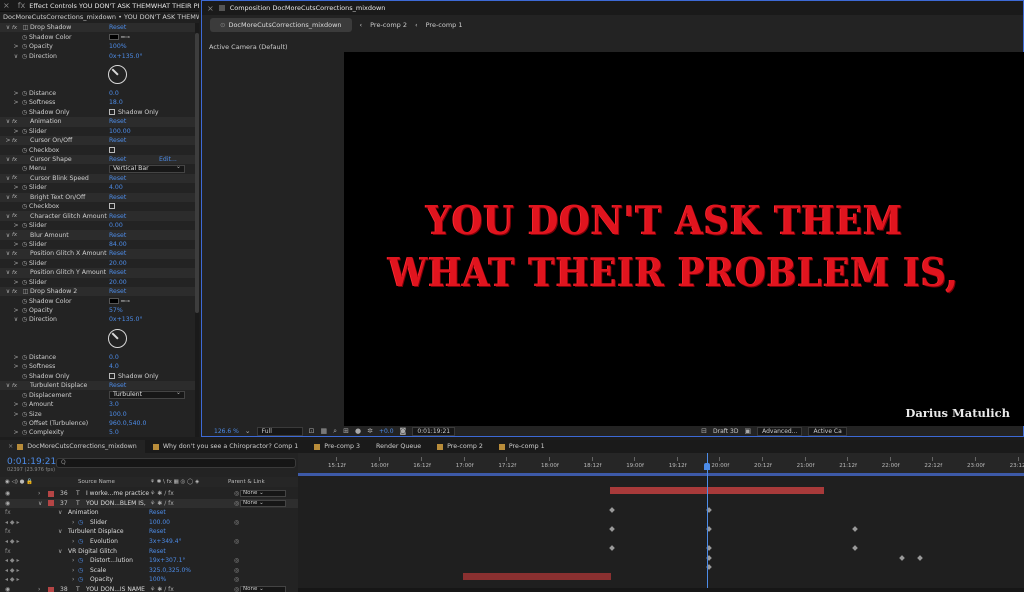 The image size is (1024, 592). Describe the element at coordinates (279, 431) in the screenshot. I see `resolution-select: Full` at that location.